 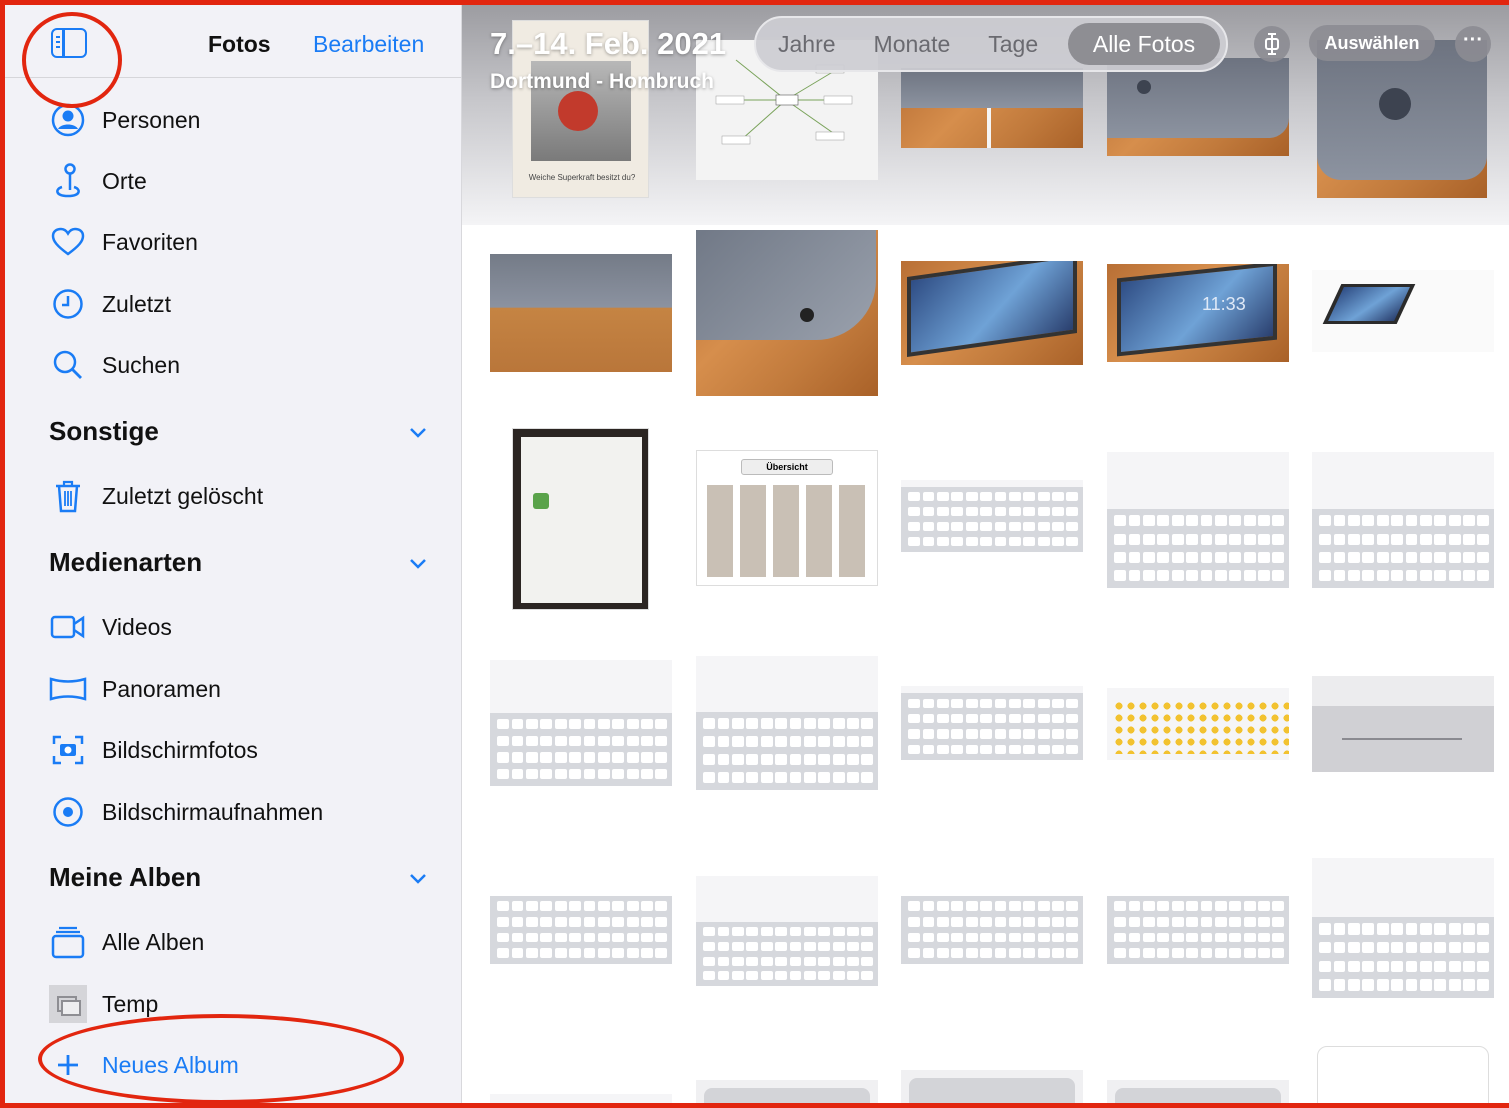 What do you see at coordinates (124, 180) in the screenshot?
I see `sidebar-item-label: Orte` at bounding box center [124, 180].